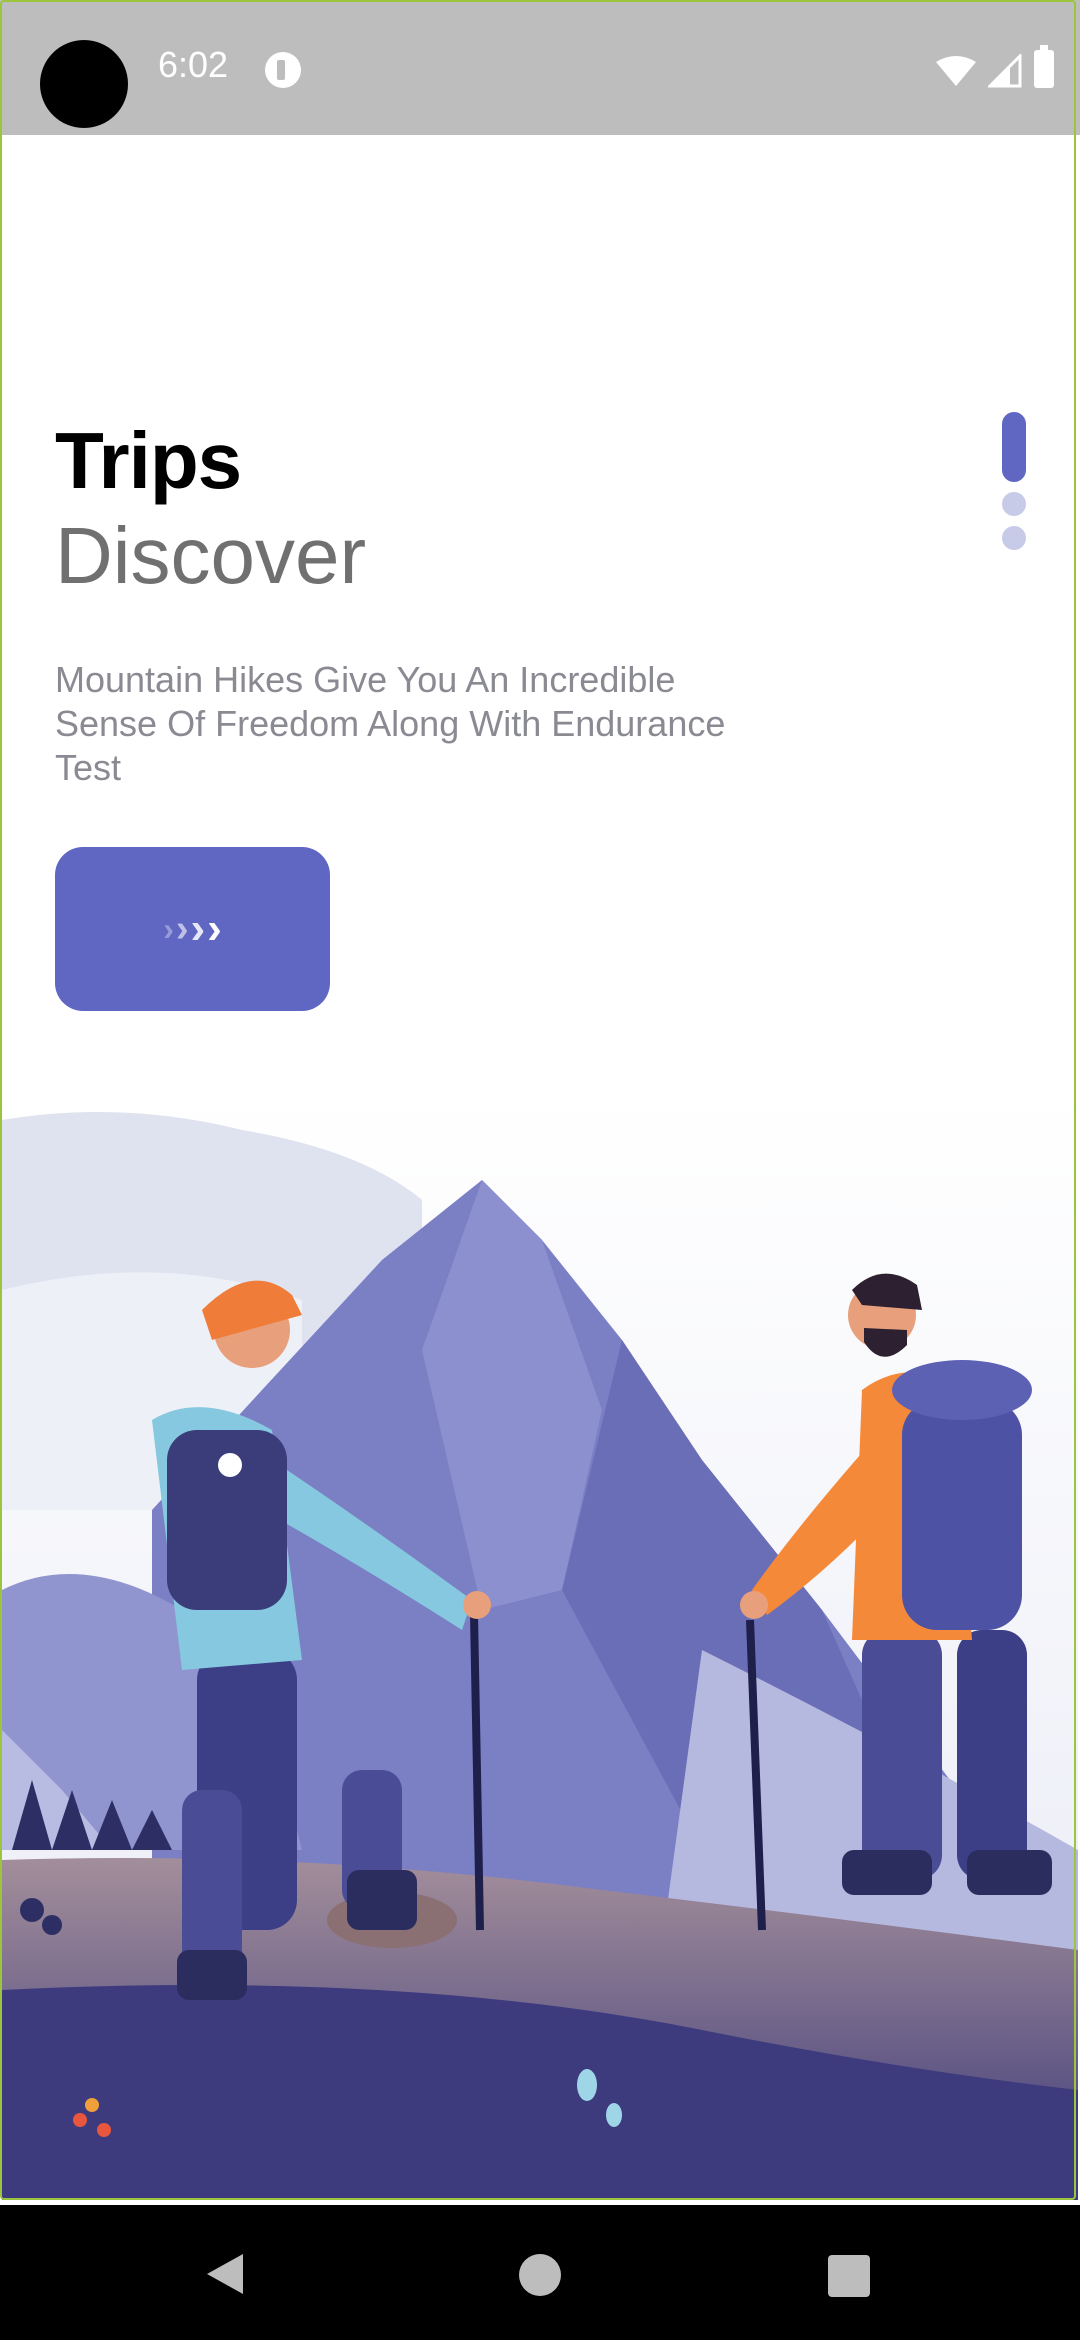  Describe the element at coordinates (211, 555) in the screenshot. I see `page-subtitle: Discover` at that location.